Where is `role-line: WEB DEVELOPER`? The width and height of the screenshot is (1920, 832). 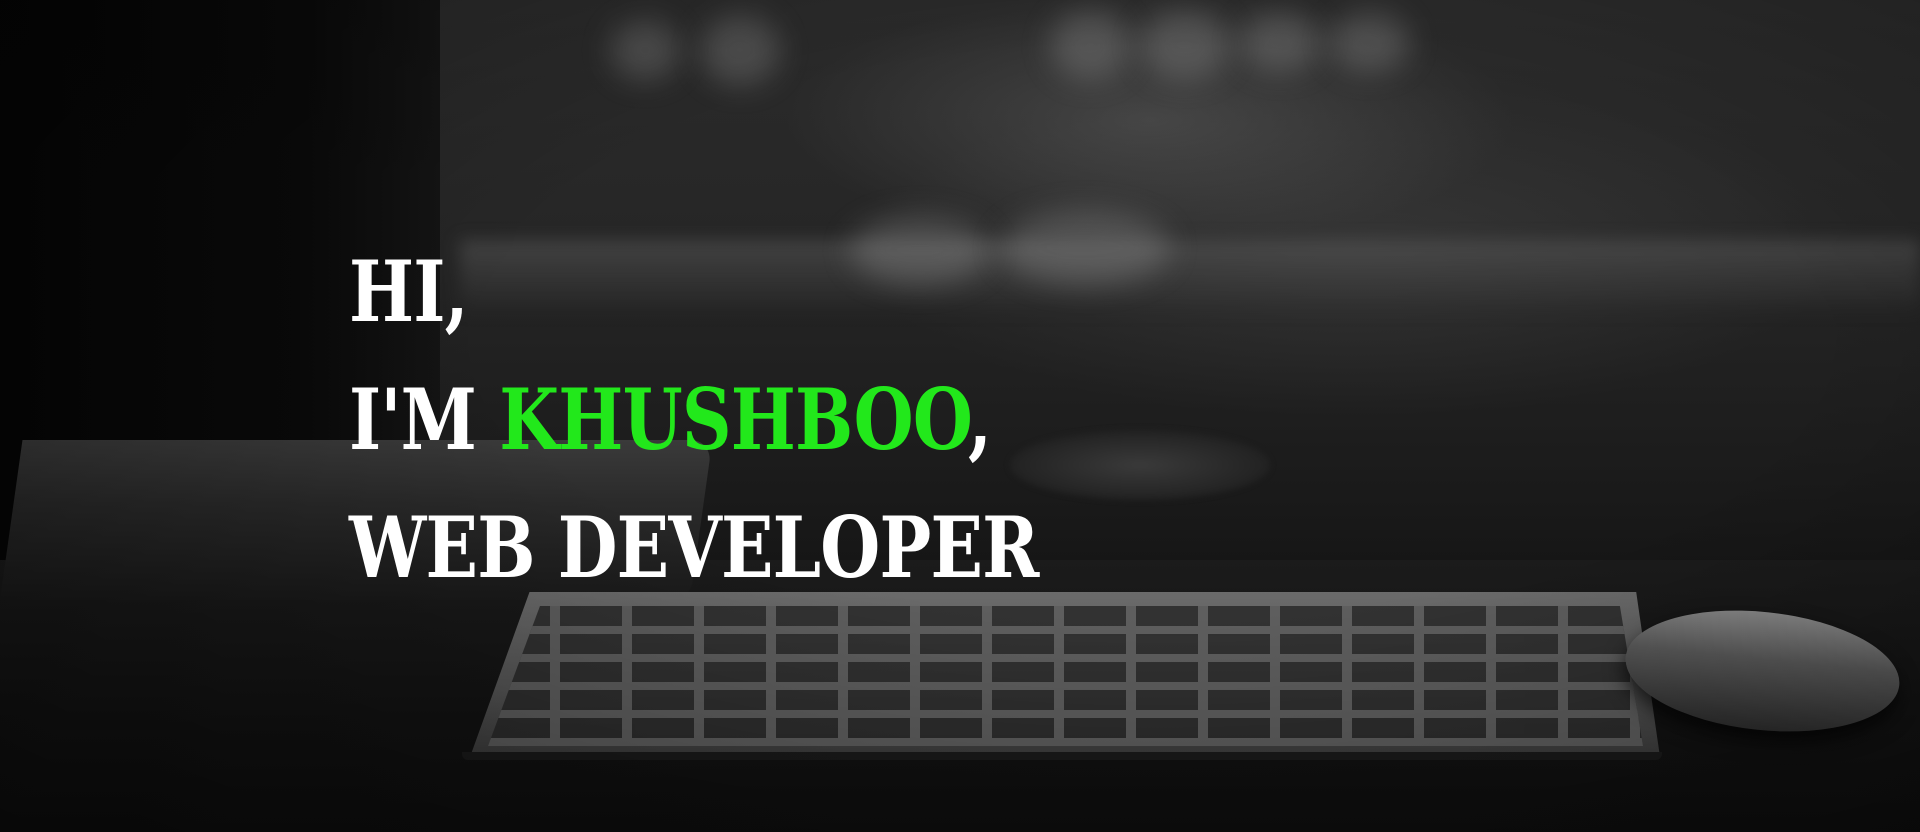 role-line: WEB DEVELOPER is located at coordinates (694, 547).